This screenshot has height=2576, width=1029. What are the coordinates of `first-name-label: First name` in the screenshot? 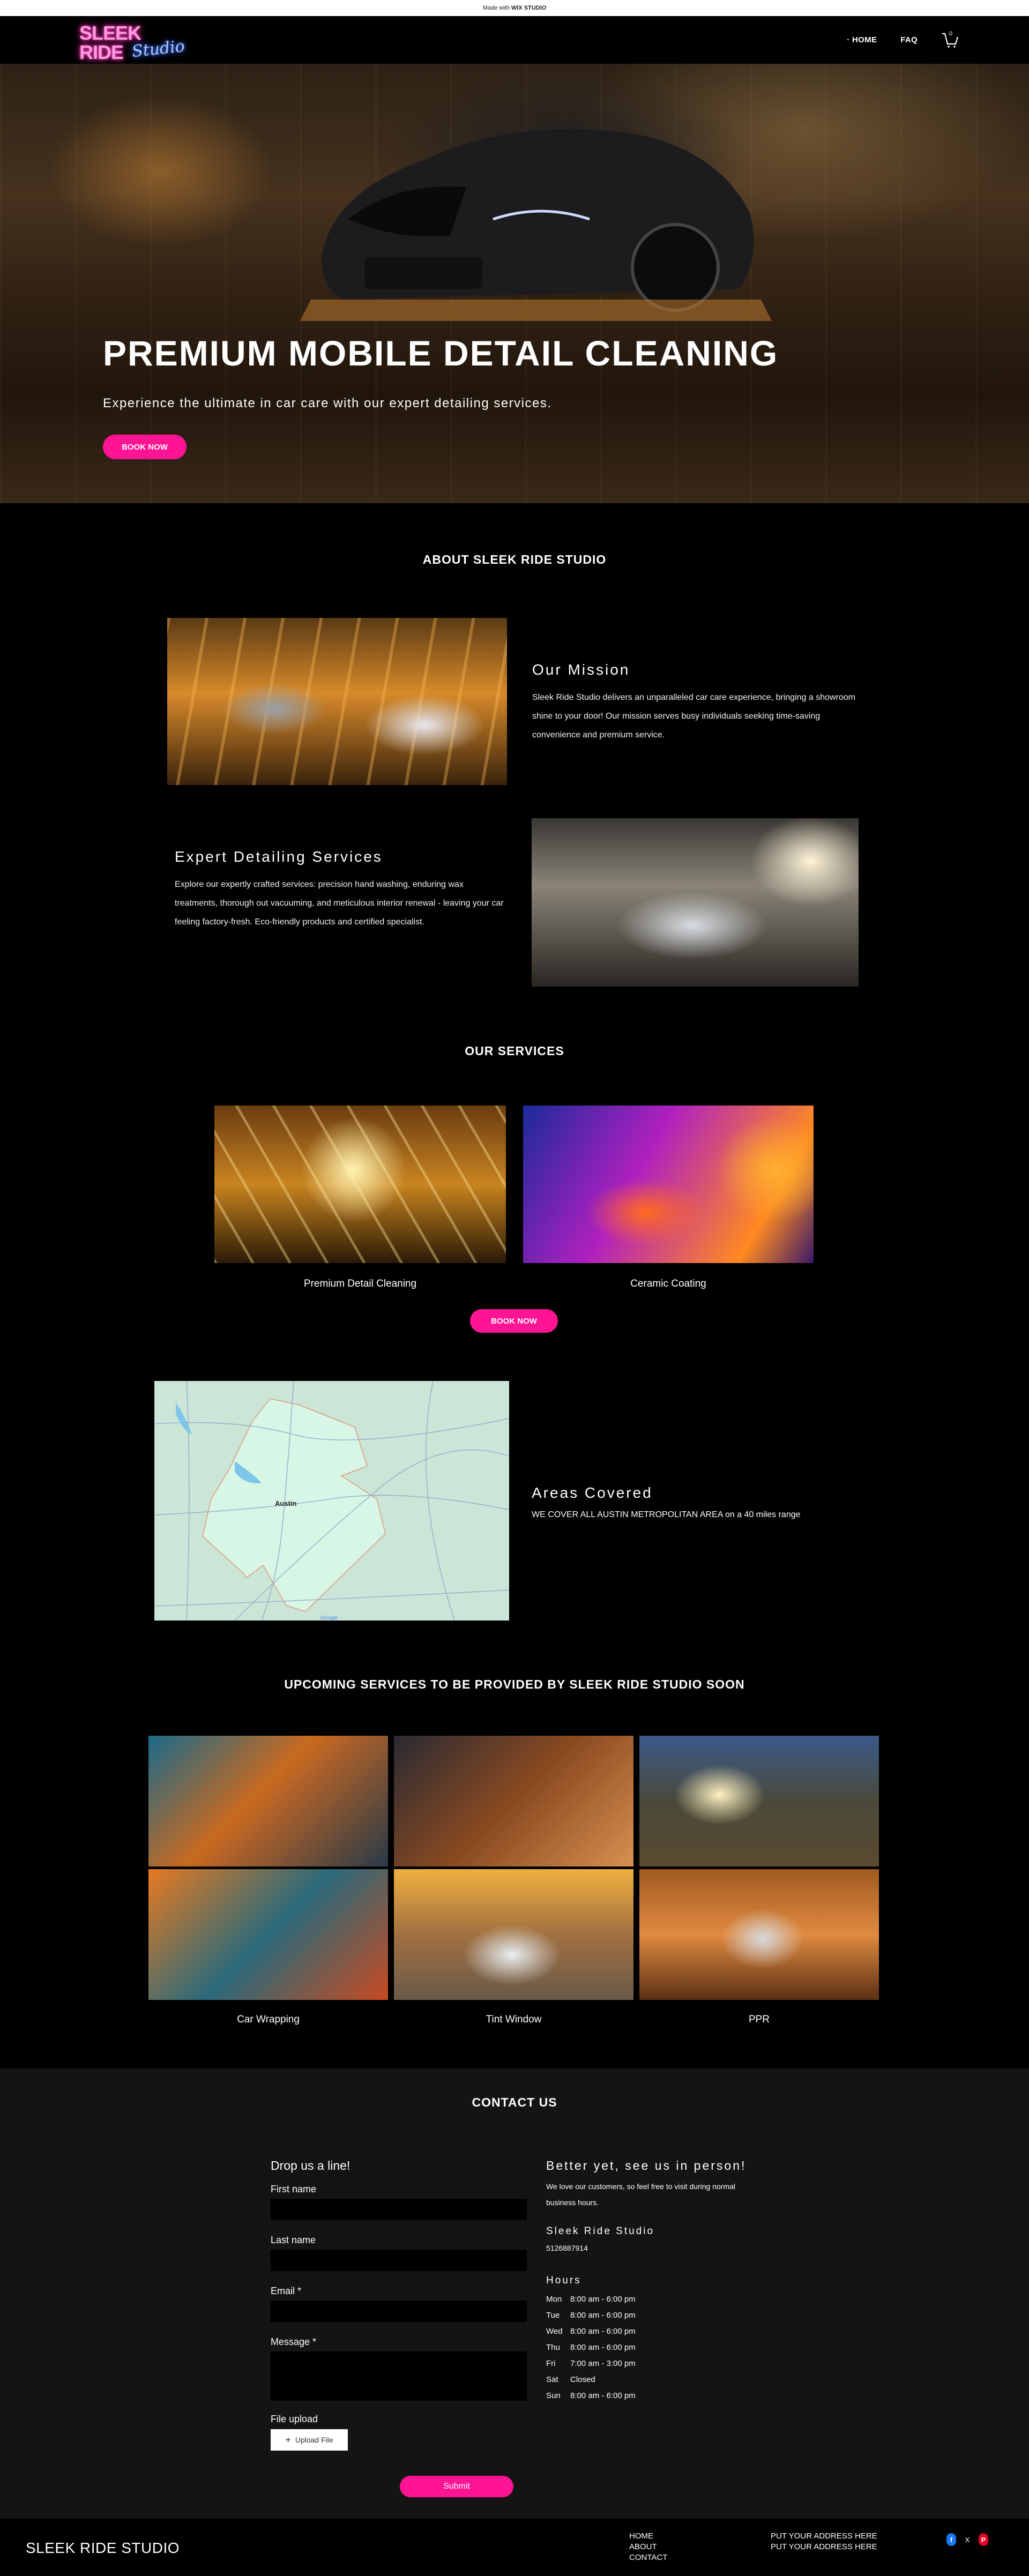 It's located at (294, 2189).